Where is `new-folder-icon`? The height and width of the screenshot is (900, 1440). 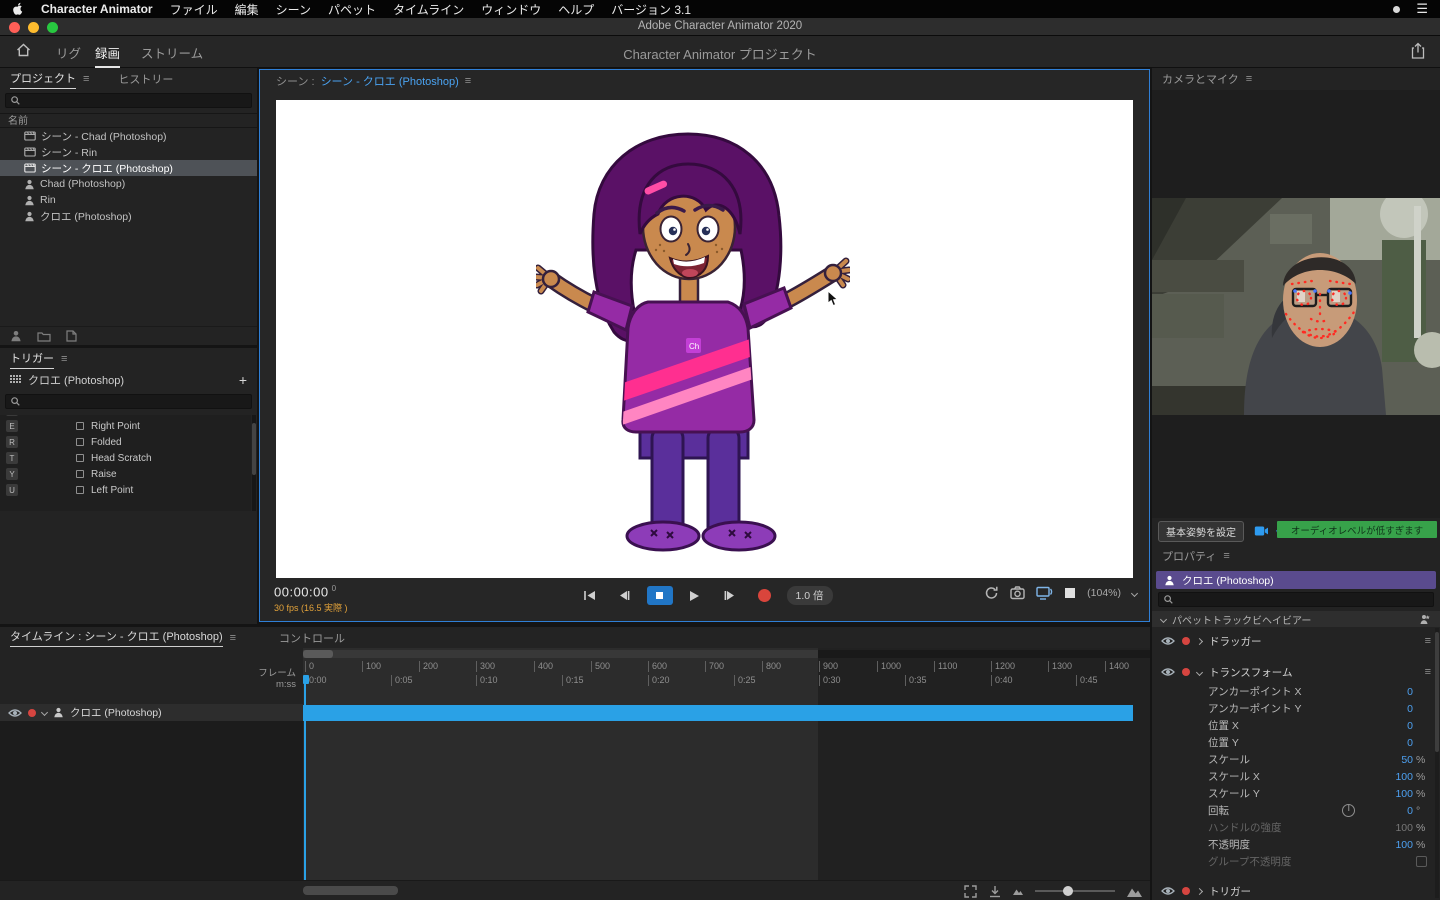 new-folder-icon is located at coordinates (44, 336).